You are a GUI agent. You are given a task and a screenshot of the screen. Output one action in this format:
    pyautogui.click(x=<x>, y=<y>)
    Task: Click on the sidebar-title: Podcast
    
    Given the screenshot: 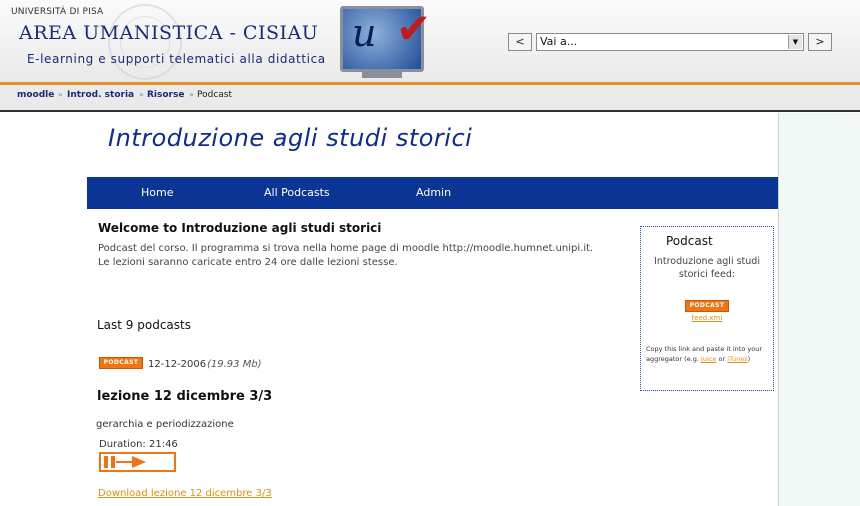 What is the action you would take?
    pyautogui.click(x=689, y=241)
    